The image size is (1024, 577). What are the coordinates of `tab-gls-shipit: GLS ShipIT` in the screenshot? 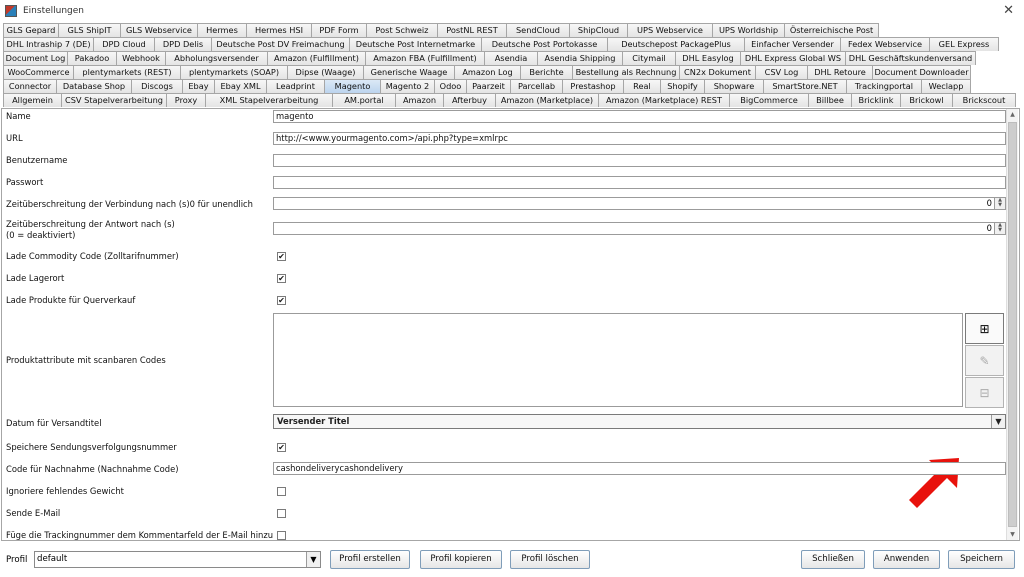 It's located at (89, 30).